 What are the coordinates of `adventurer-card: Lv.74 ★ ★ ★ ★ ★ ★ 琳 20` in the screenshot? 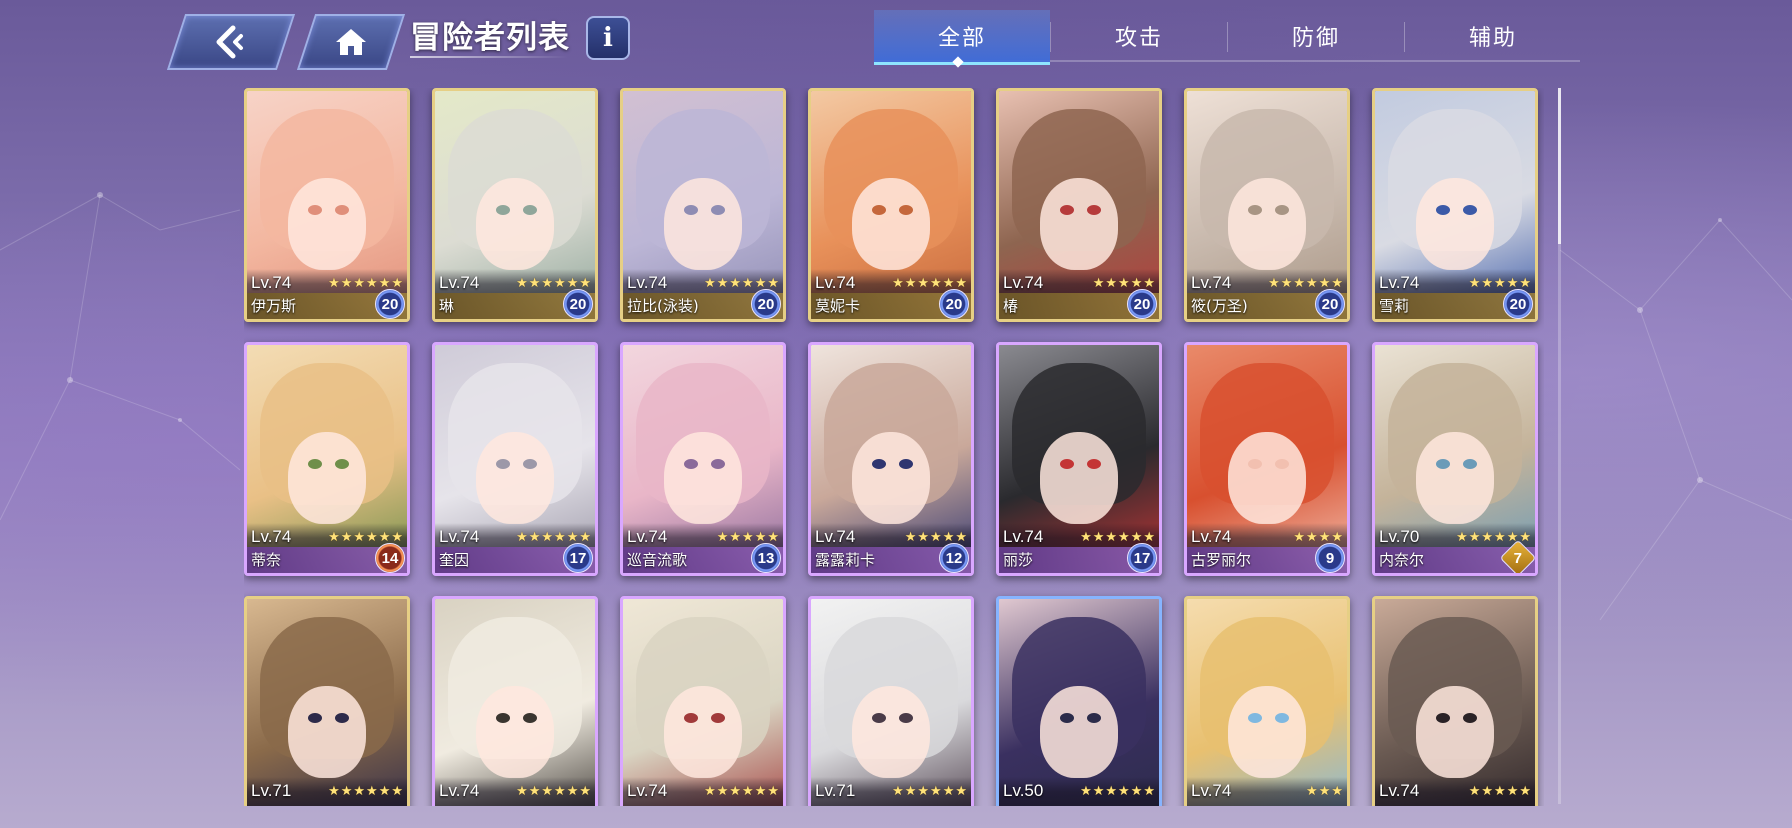 It's located at (515, 205).